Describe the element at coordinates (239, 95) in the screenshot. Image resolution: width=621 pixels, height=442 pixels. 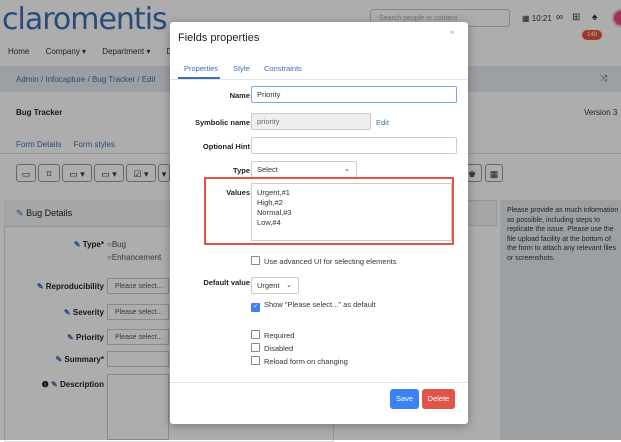
I see `name-label: Name` at that location.